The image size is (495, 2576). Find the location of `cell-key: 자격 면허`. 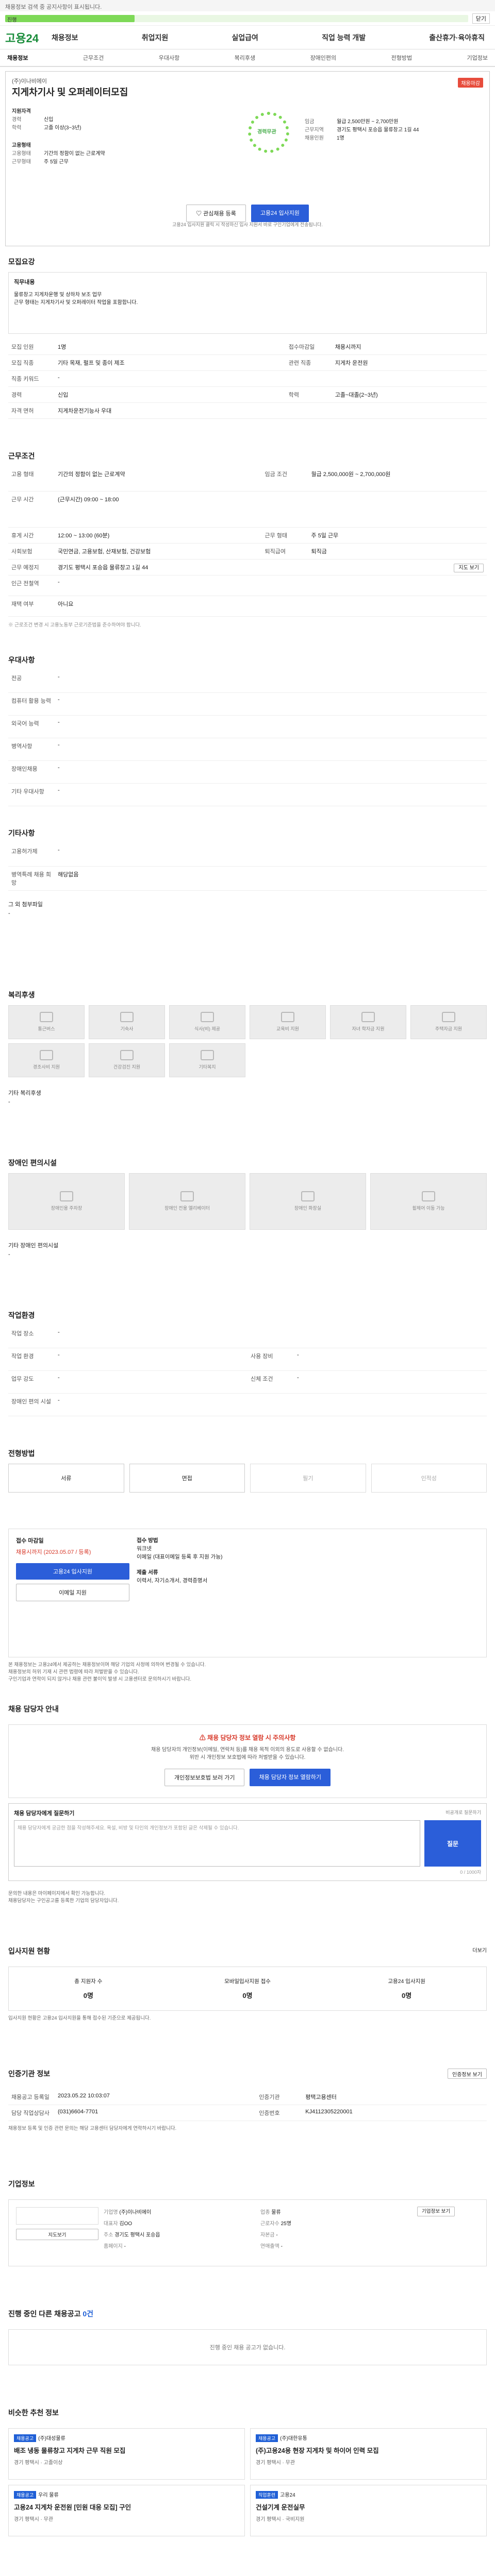

cell-key: 자격 면허 is located at coordinates (31, 410).